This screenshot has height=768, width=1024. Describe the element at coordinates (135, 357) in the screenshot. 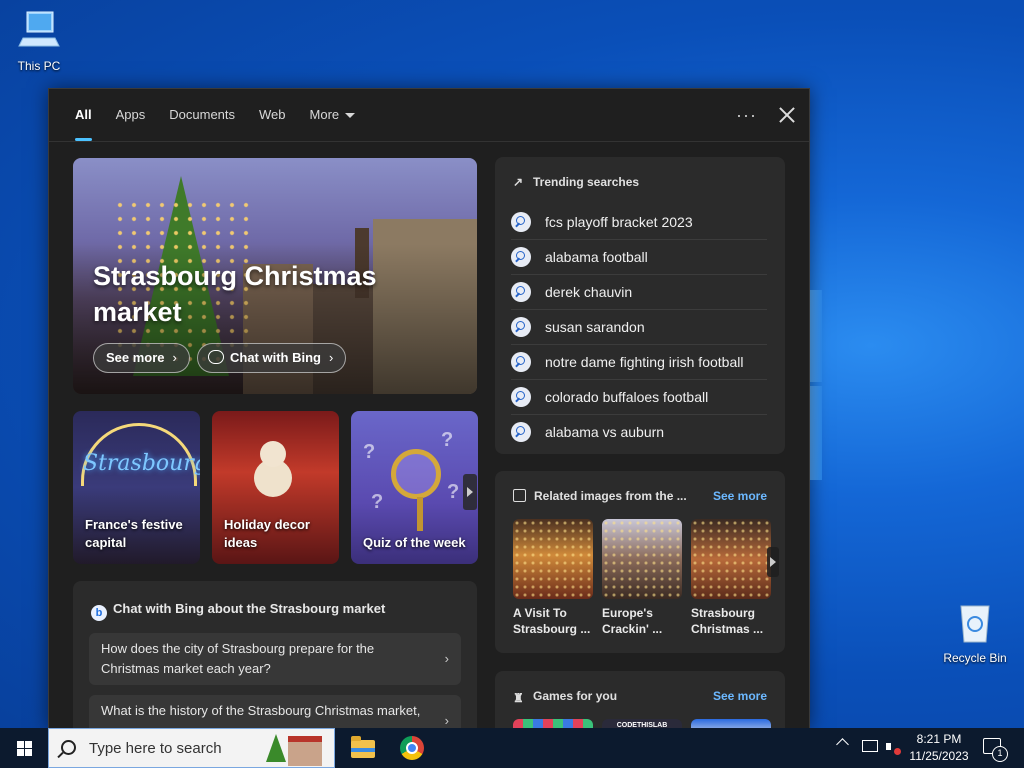

I see `see-more-label: See more` at that location.